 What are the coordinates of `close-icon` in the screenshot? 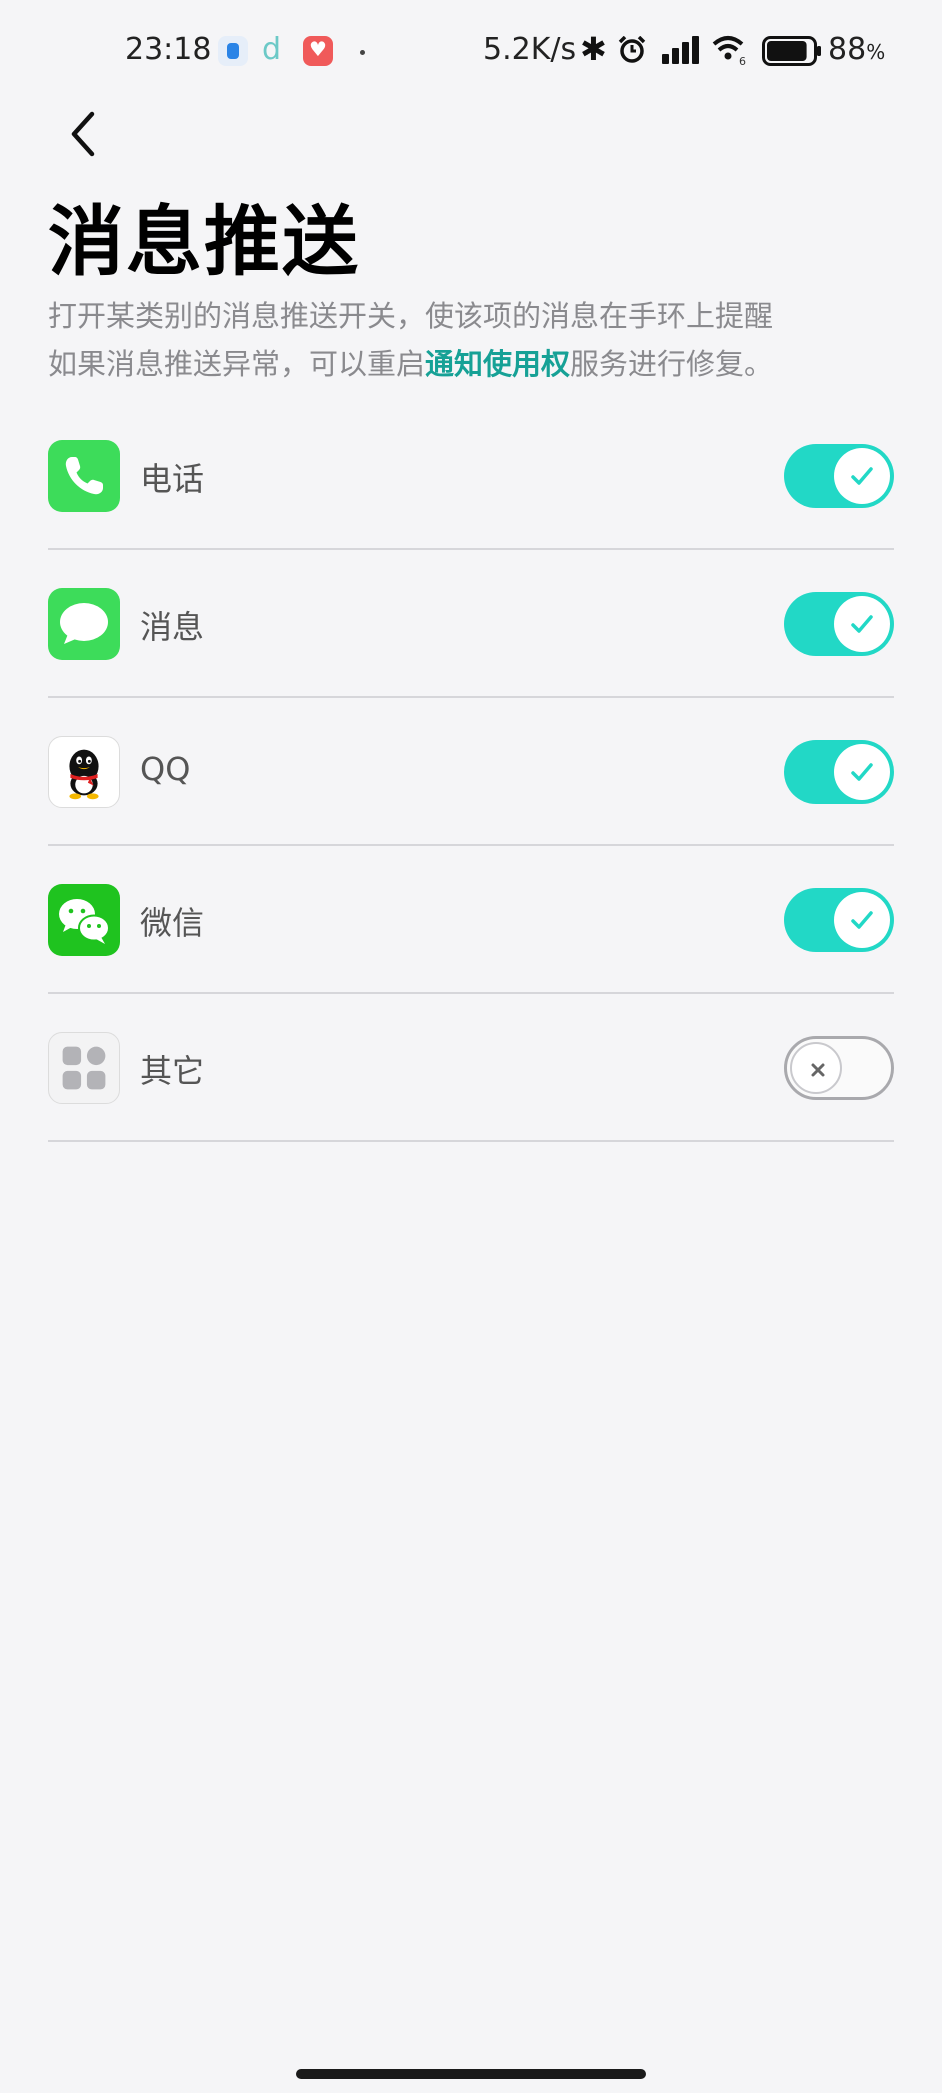 It's located at (818, 1070).